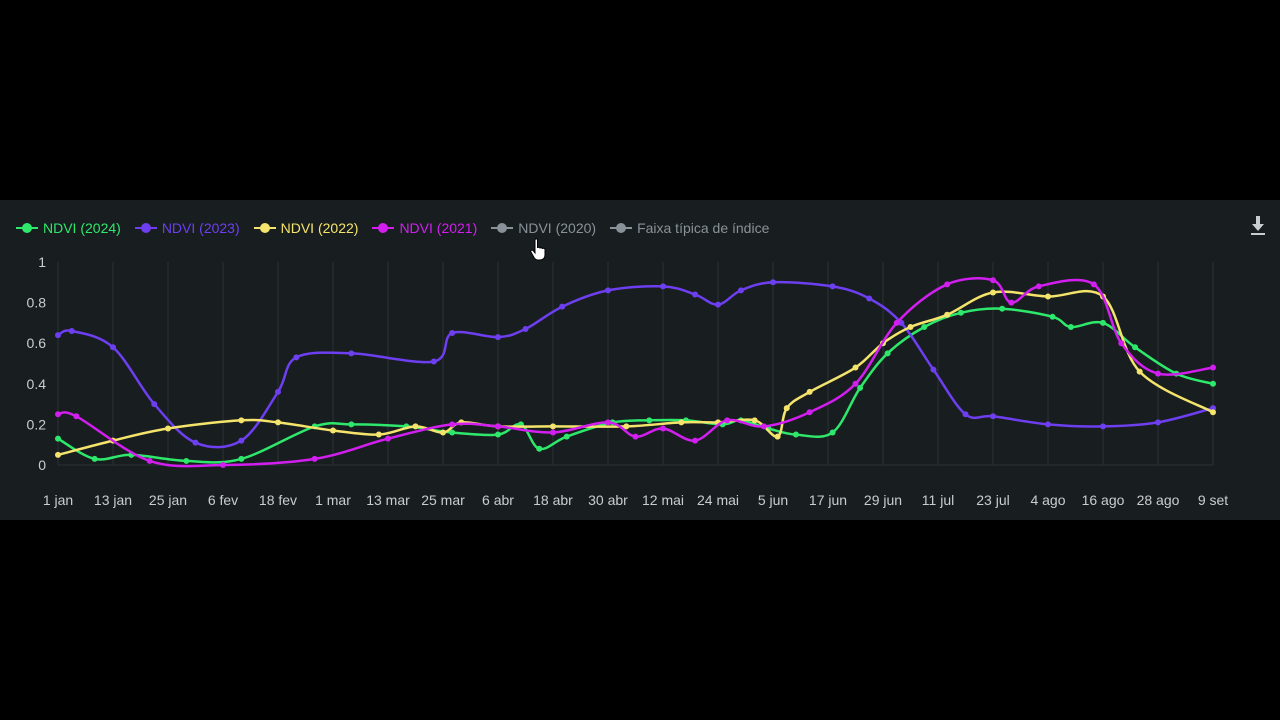 This screenshot has width=1280, height=720. Describe the element at coordinates (1047, 500) in the screenshot. I see `x-tick-label: 4 ago` at that location.